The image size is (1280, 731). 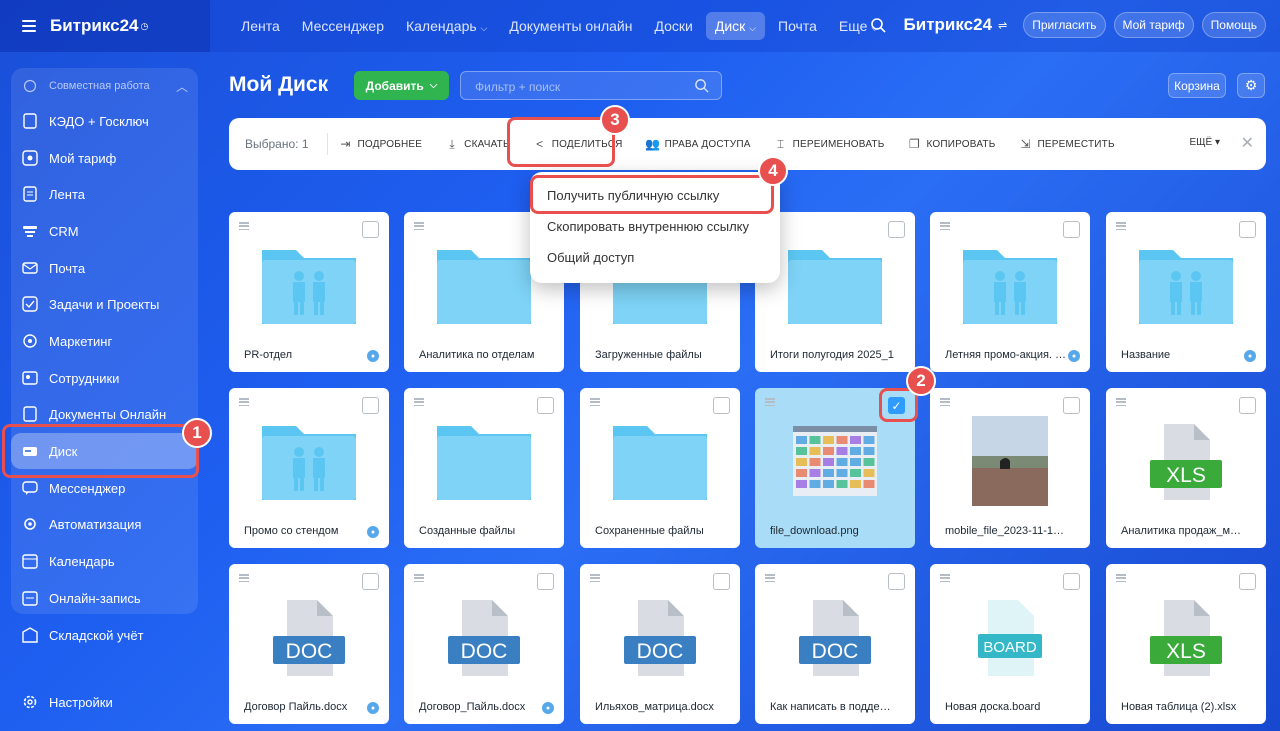 What do you see at coordinates (1010, 292) in the screenshot?
I see `file-card: Летняя промо-акция. Бренд●` at bounding box center [1010, 292].